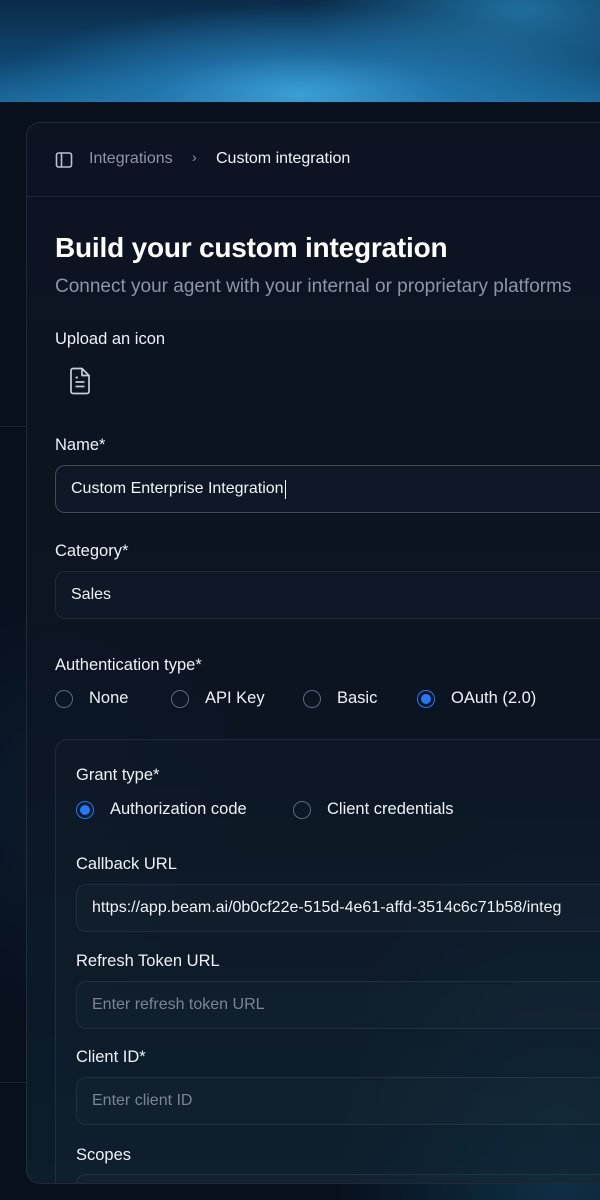 The width and height of the screenshot is (600, 1200). I want to click on breadcrumb: Integrations › Custom integration, so click(313, 160).